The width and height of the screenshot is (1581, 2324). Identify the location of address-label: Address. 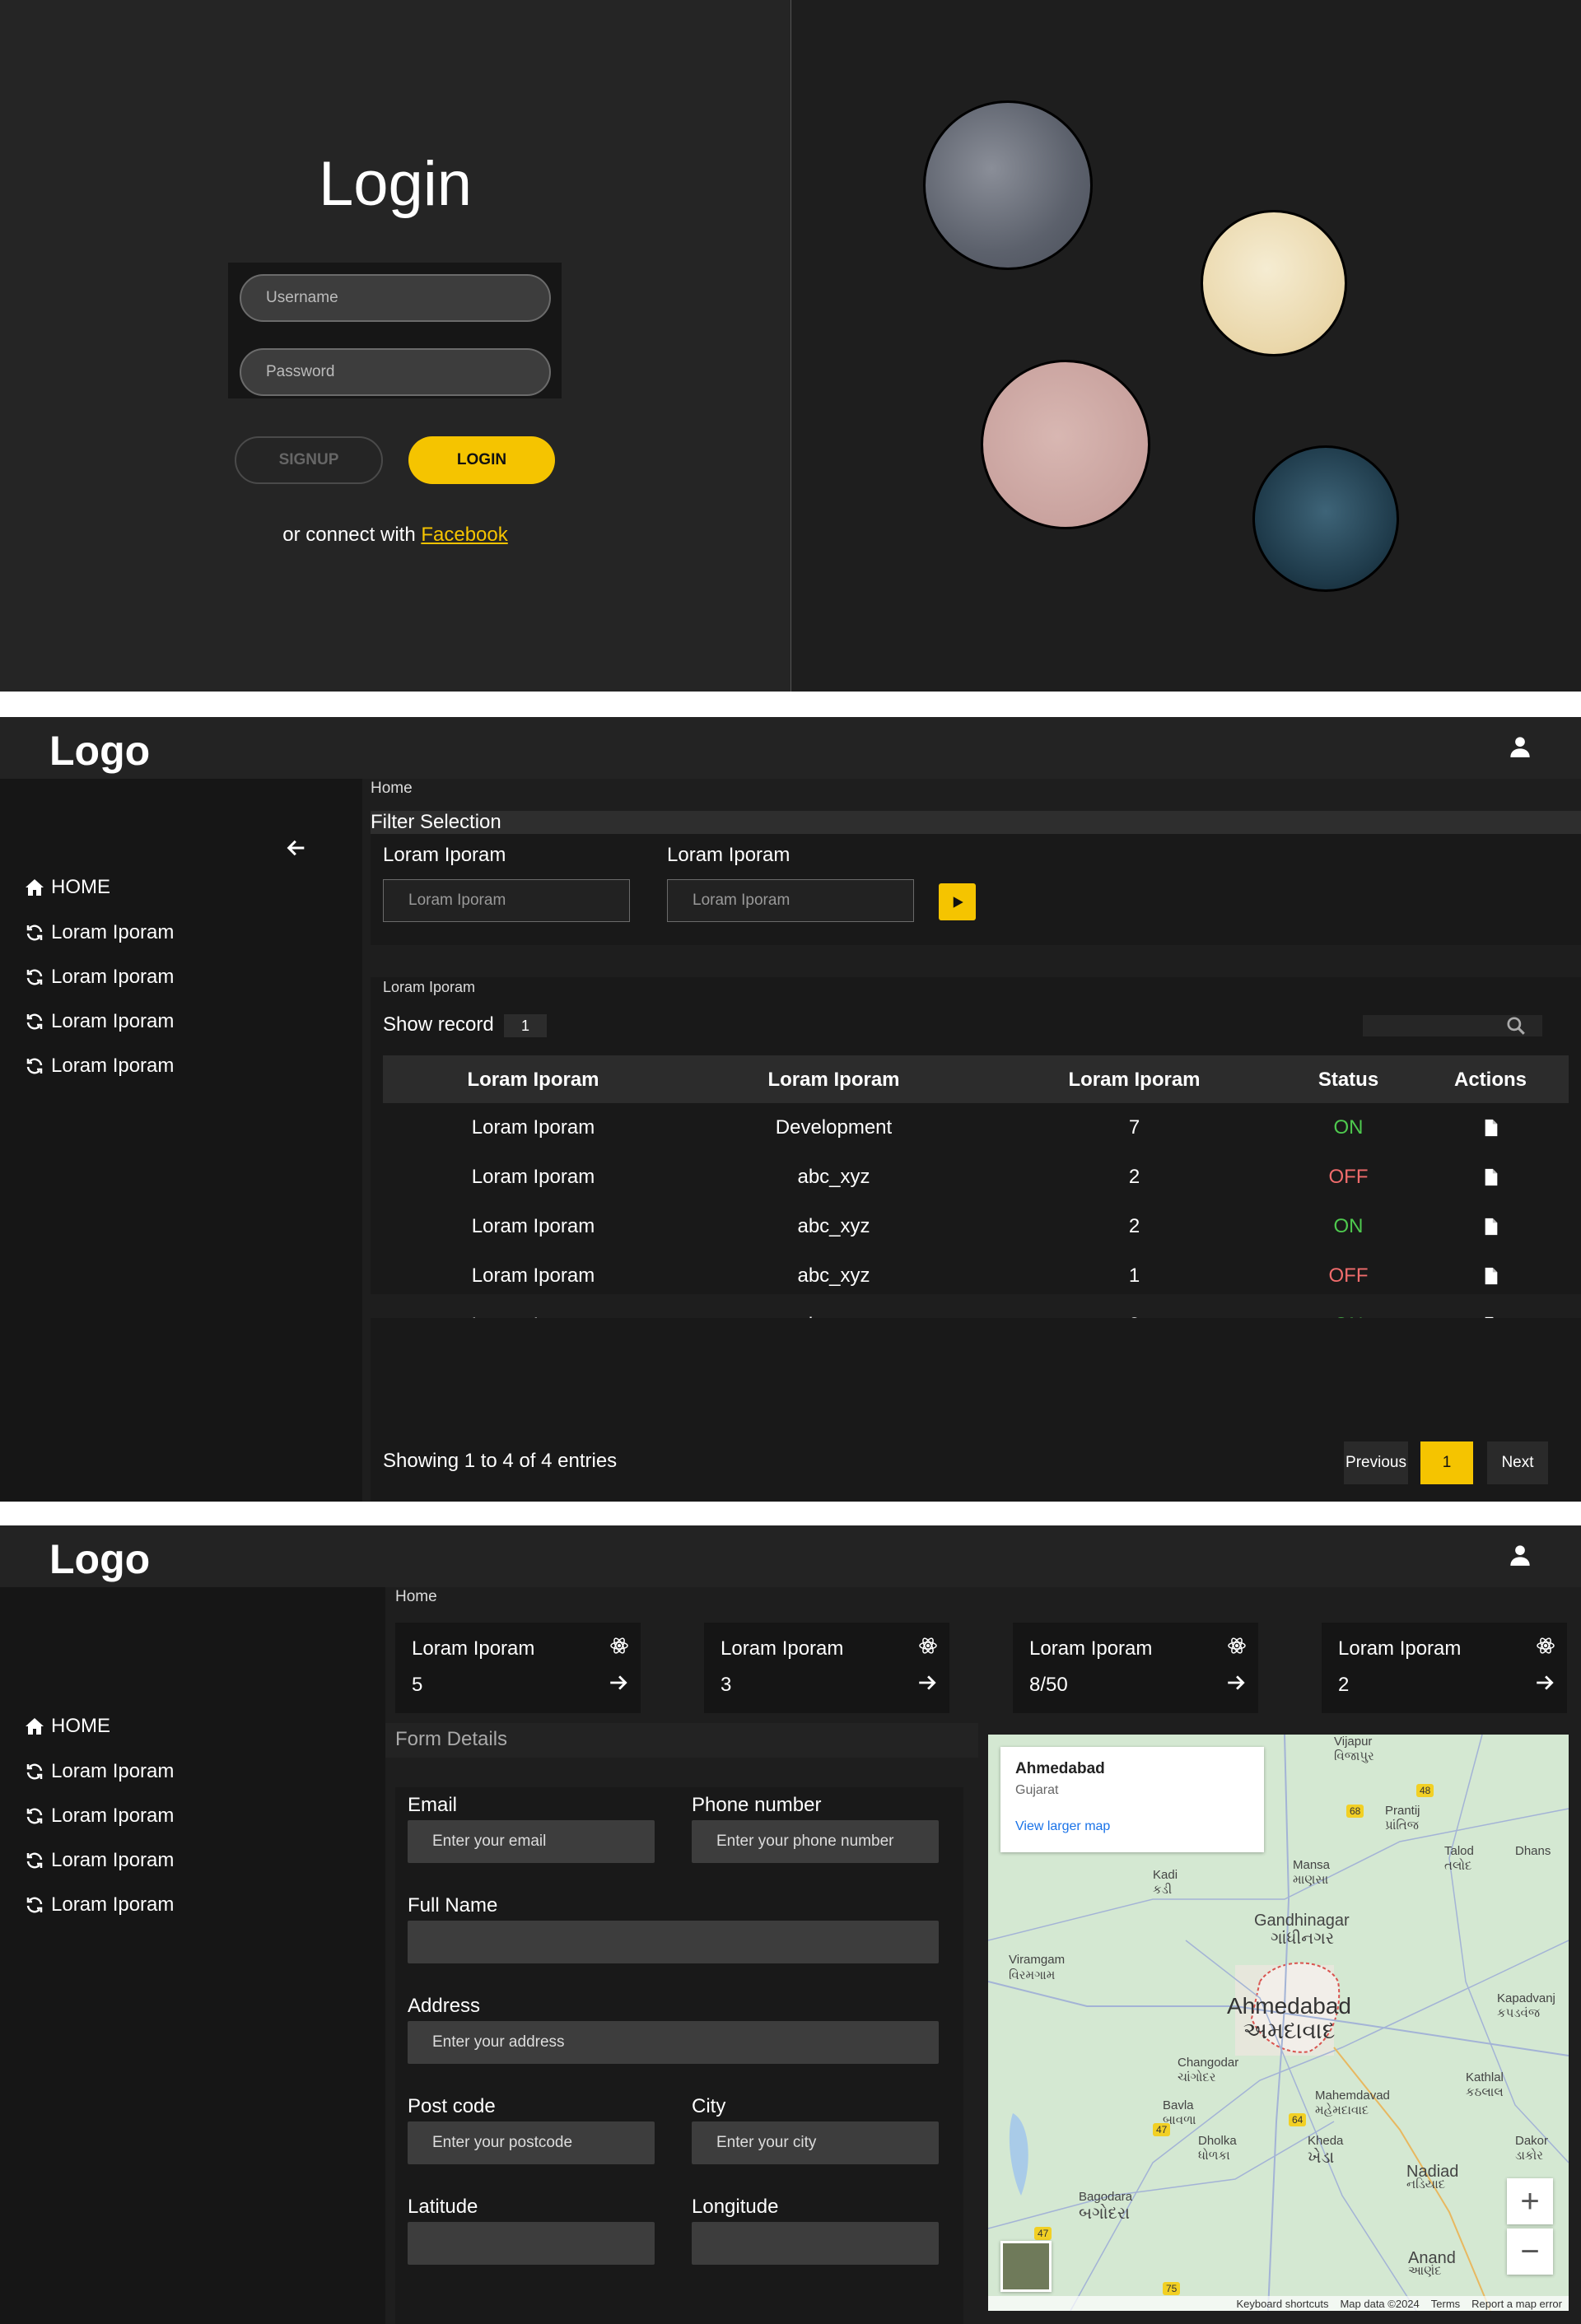
(444, 2006).